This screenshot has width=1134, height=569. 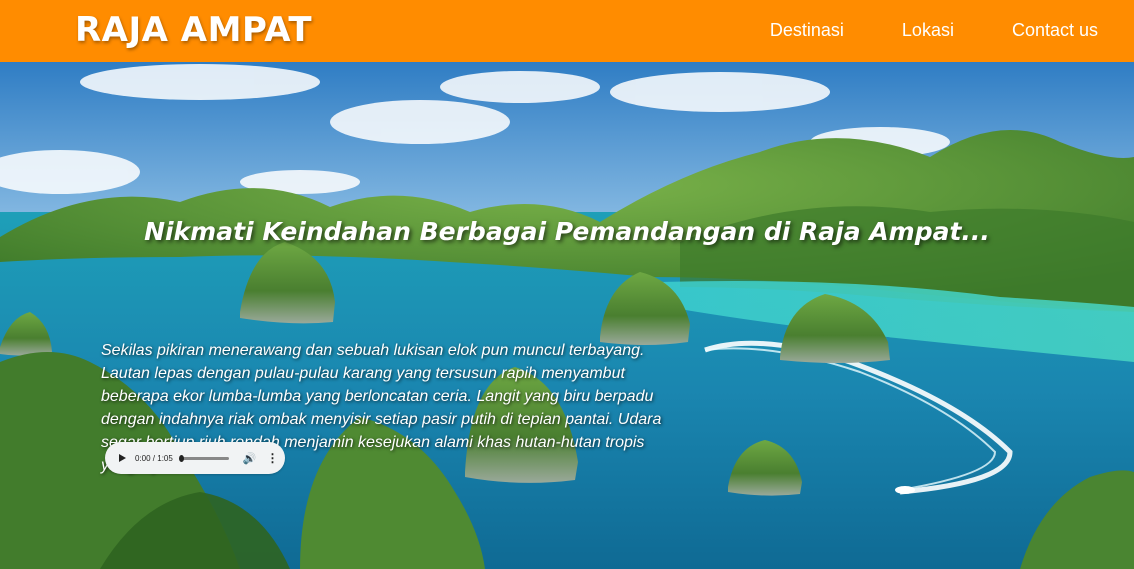 What do you see at coordinates (154, 458) in the screenshot?
I see `audio-time: 0:00 / 1:05` at bounding box center [154, 458].